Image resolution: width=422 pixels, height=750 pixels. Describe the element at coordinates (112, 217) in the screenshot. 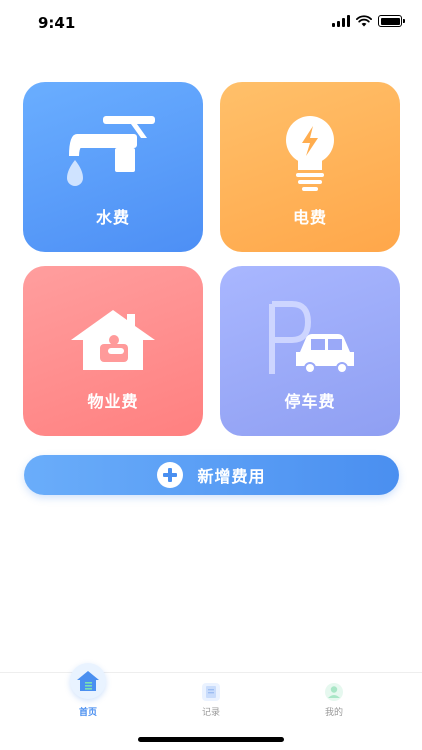

I see `water-fee-label: 水费` at that location.